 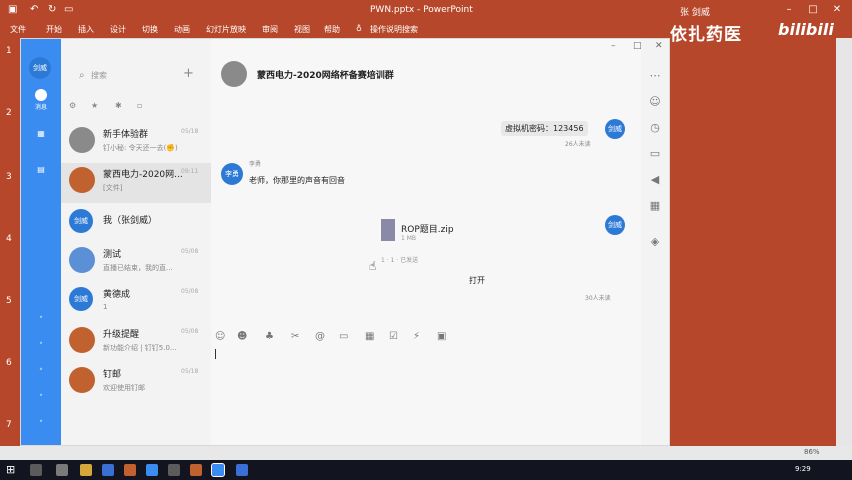 What do you see at coordinates (270, 29) in the screenshot?
I see `tab-review: 审阅` at bounding box center [270, 29].